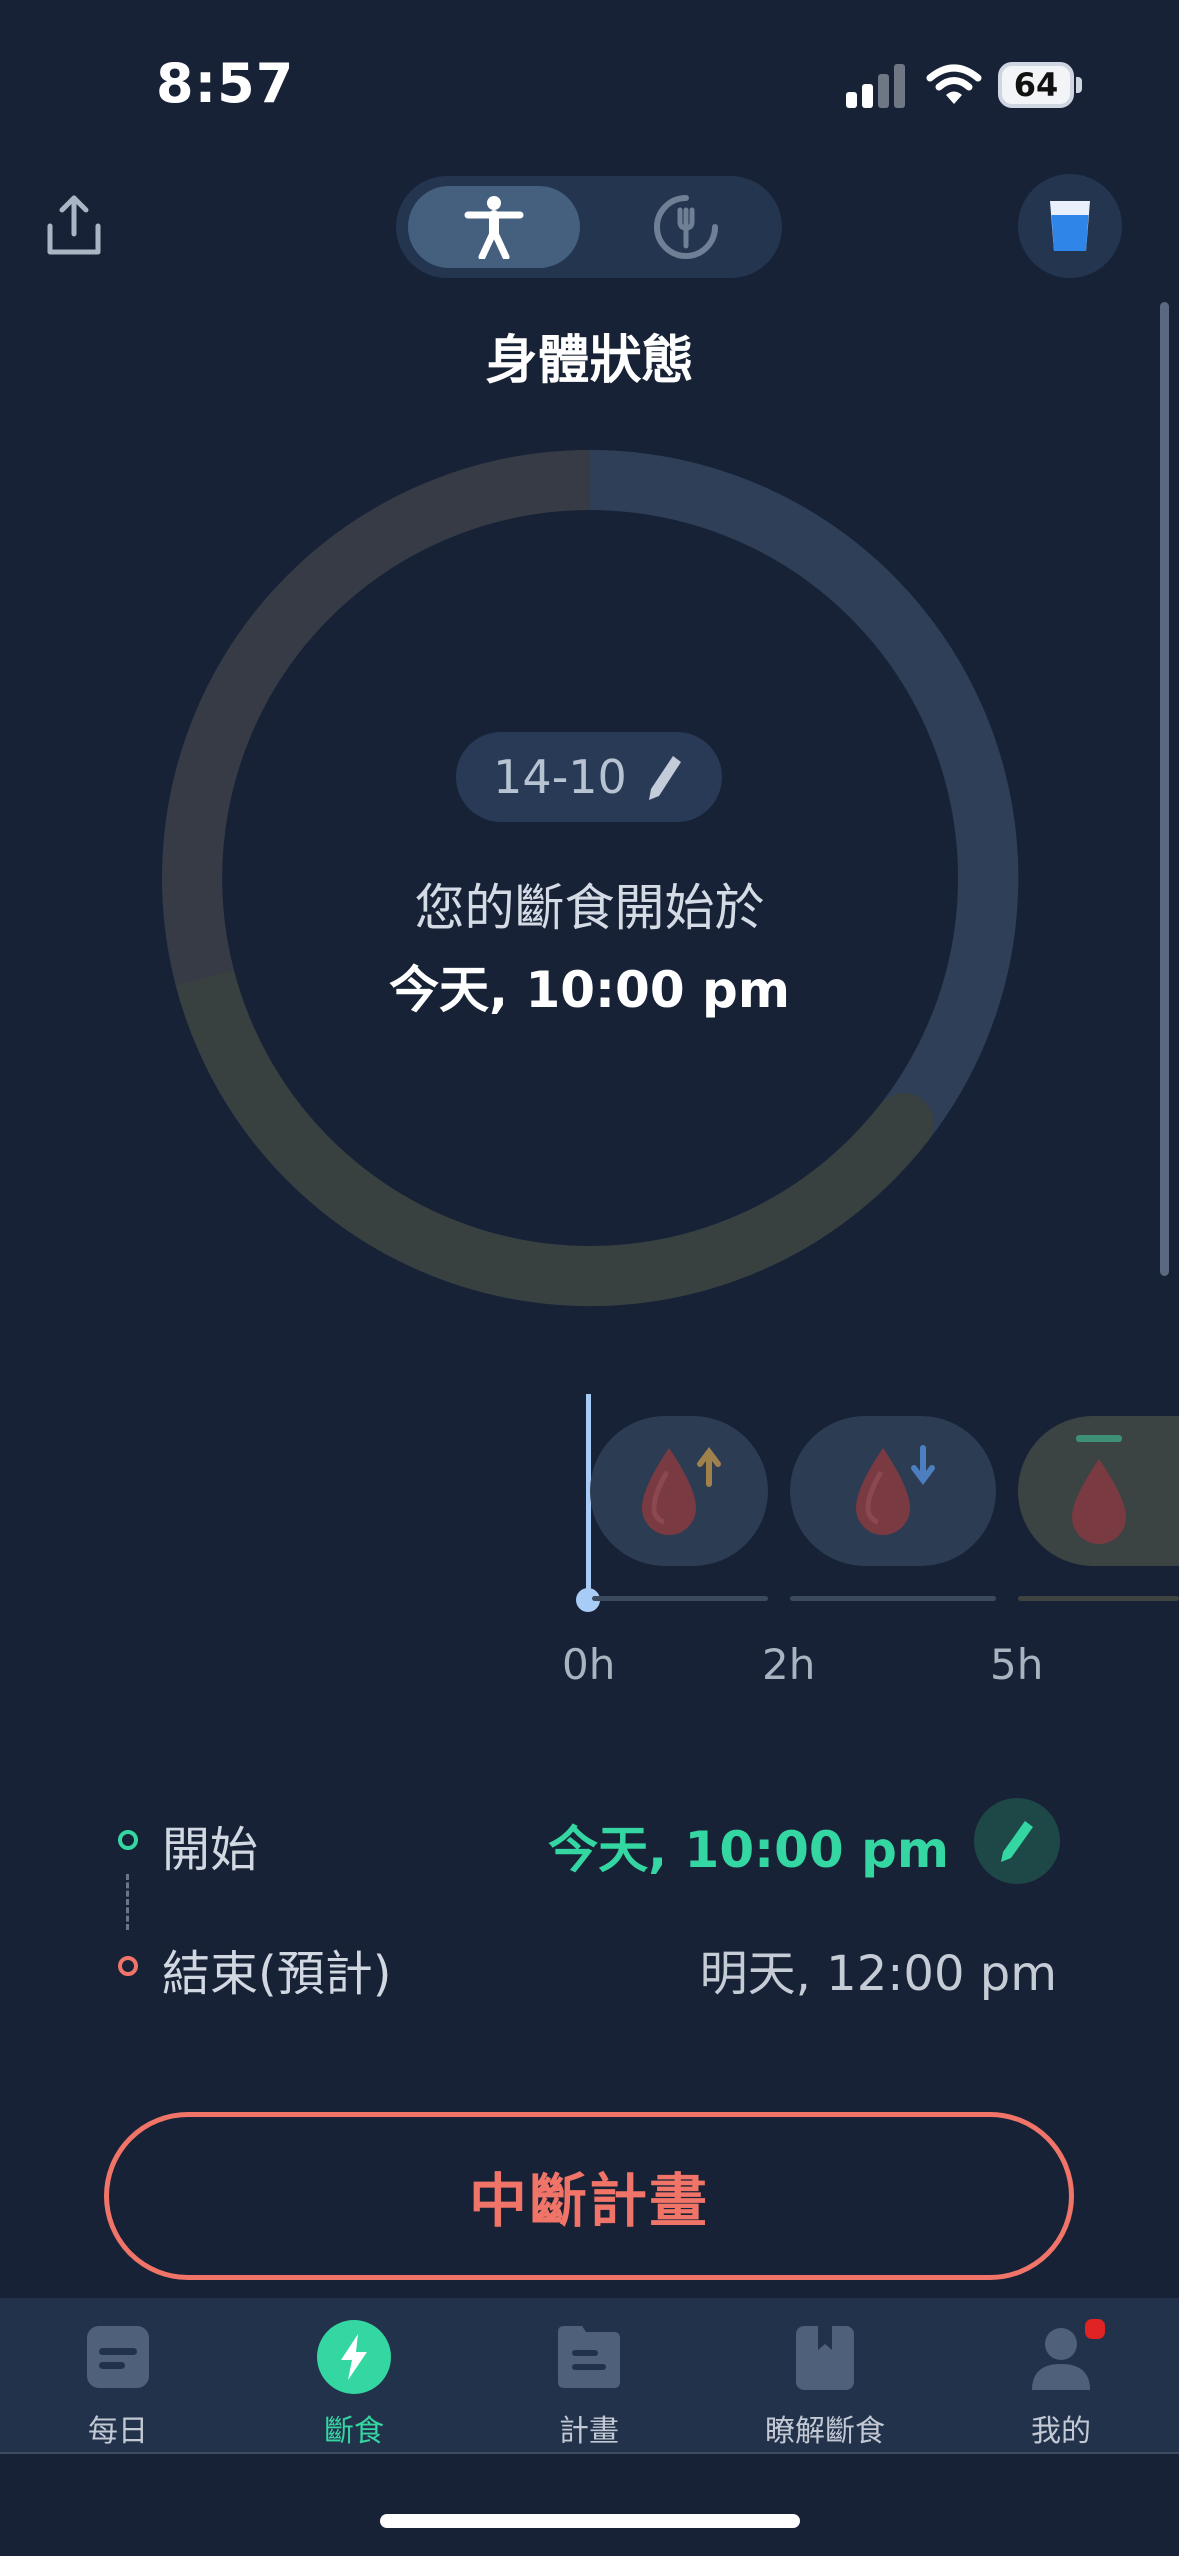  I want to click on tab-plan: 計畫, so click(589, 2385).